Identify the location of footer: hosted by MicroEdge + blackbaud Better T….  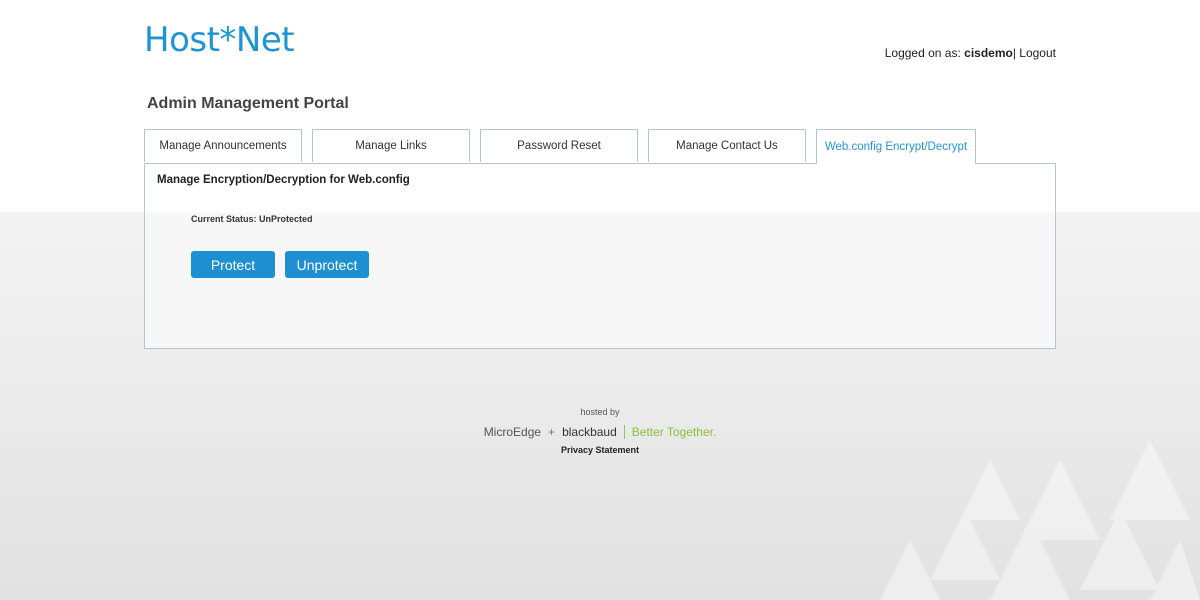
(600, 432).